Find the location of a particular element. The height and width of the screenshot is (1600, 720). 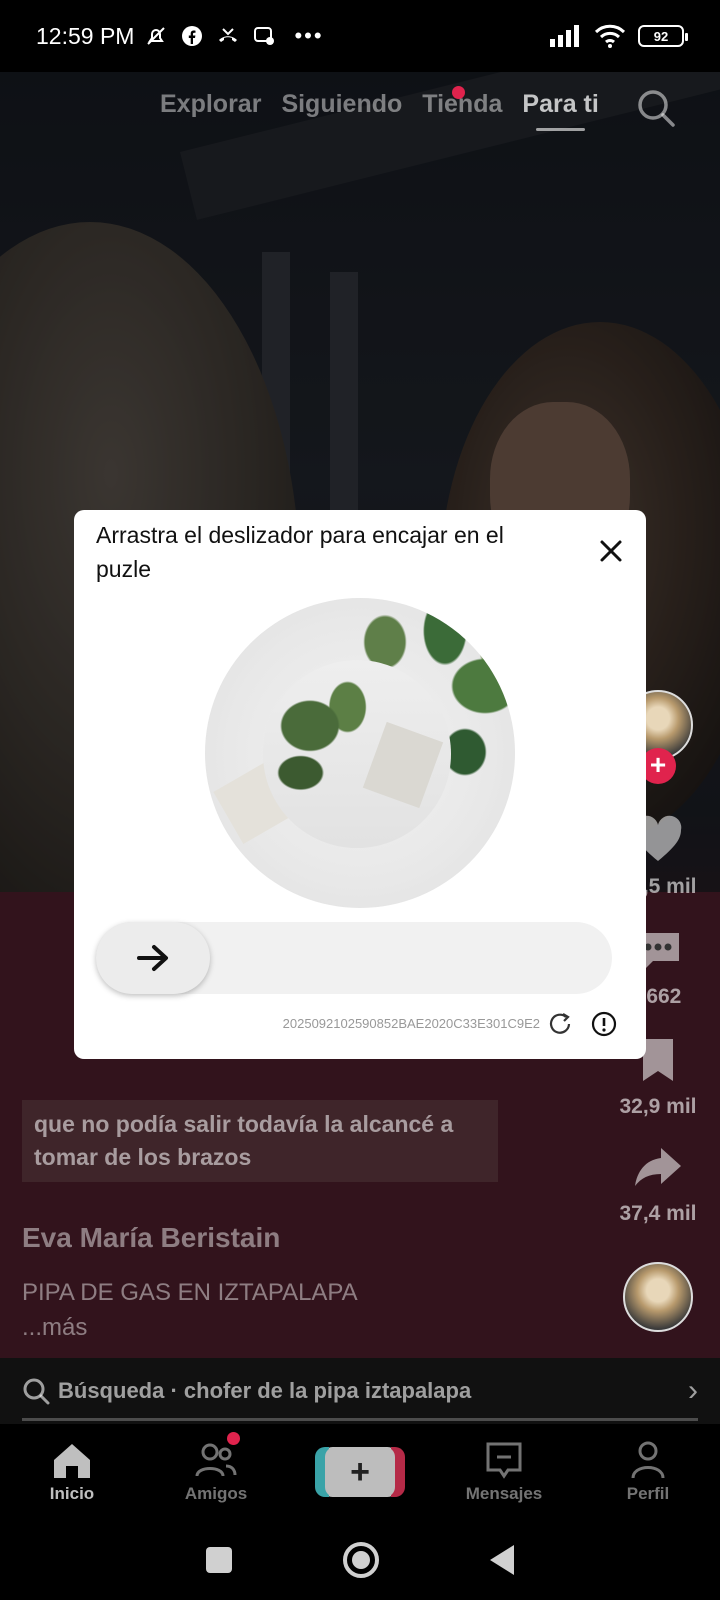

captcha-slider-track is located at coordinates (354, 958).